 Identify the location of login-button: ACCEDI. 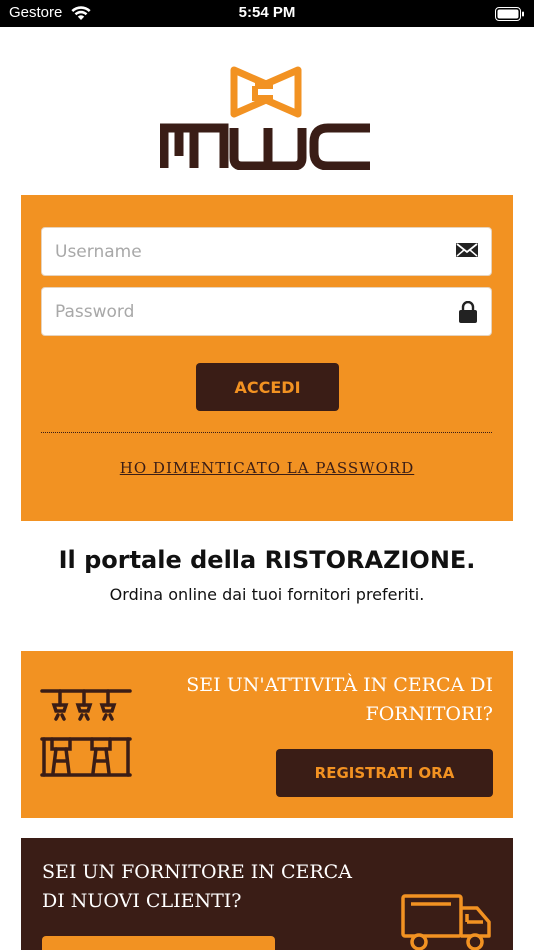
(267, 387).